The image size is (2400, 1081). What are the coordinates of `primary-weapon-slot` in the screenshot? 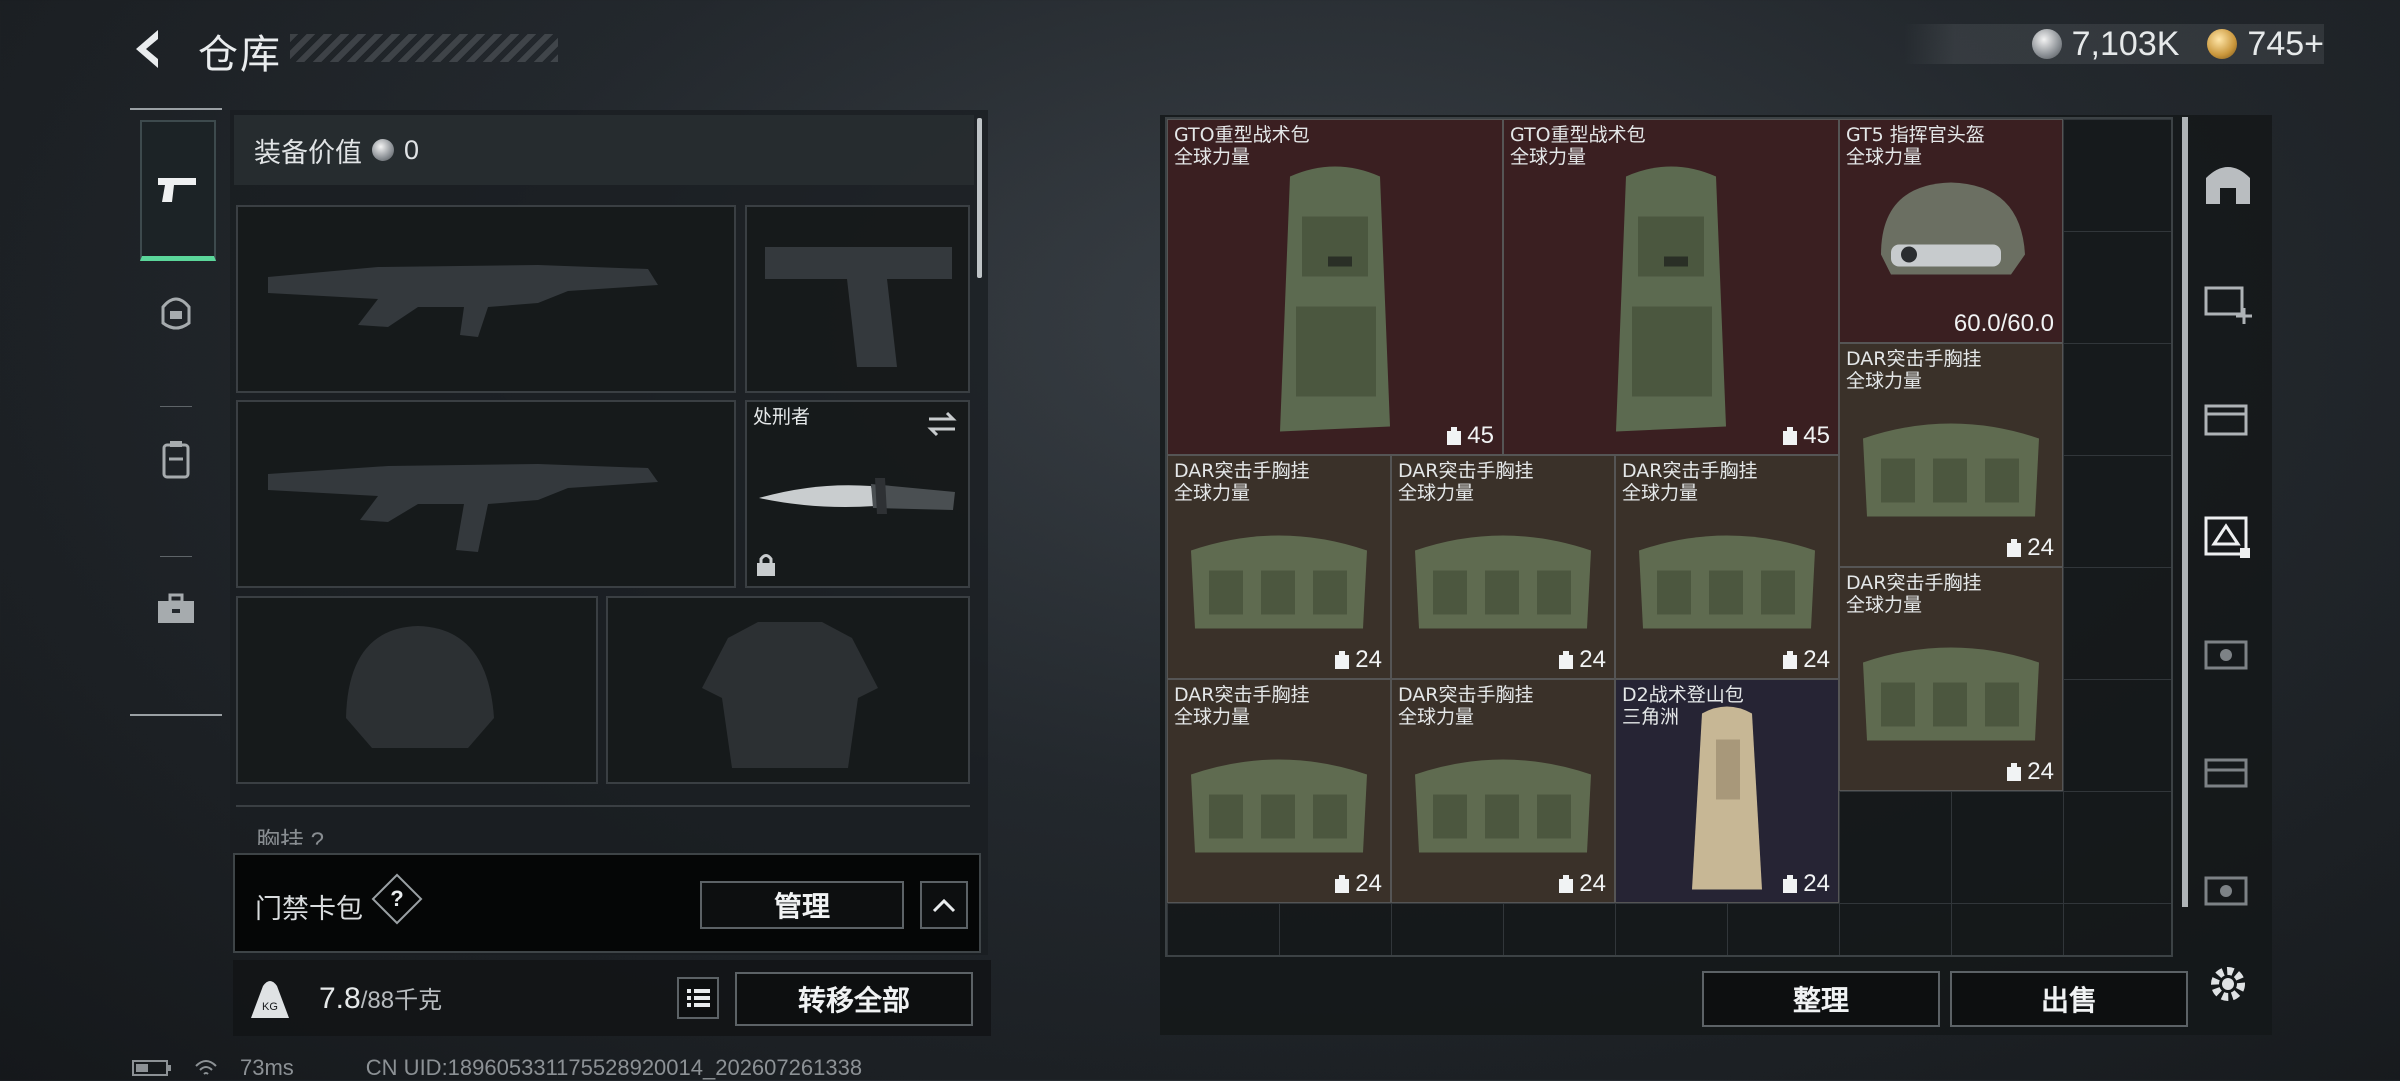 It's located at (486, 299).